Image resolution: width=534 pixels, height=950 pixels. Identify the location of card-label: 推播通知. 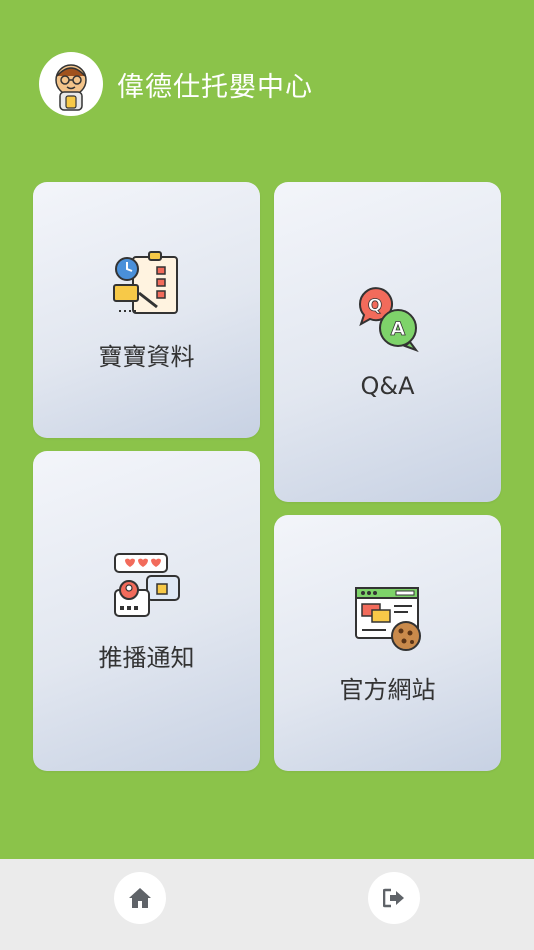
(146, 657).